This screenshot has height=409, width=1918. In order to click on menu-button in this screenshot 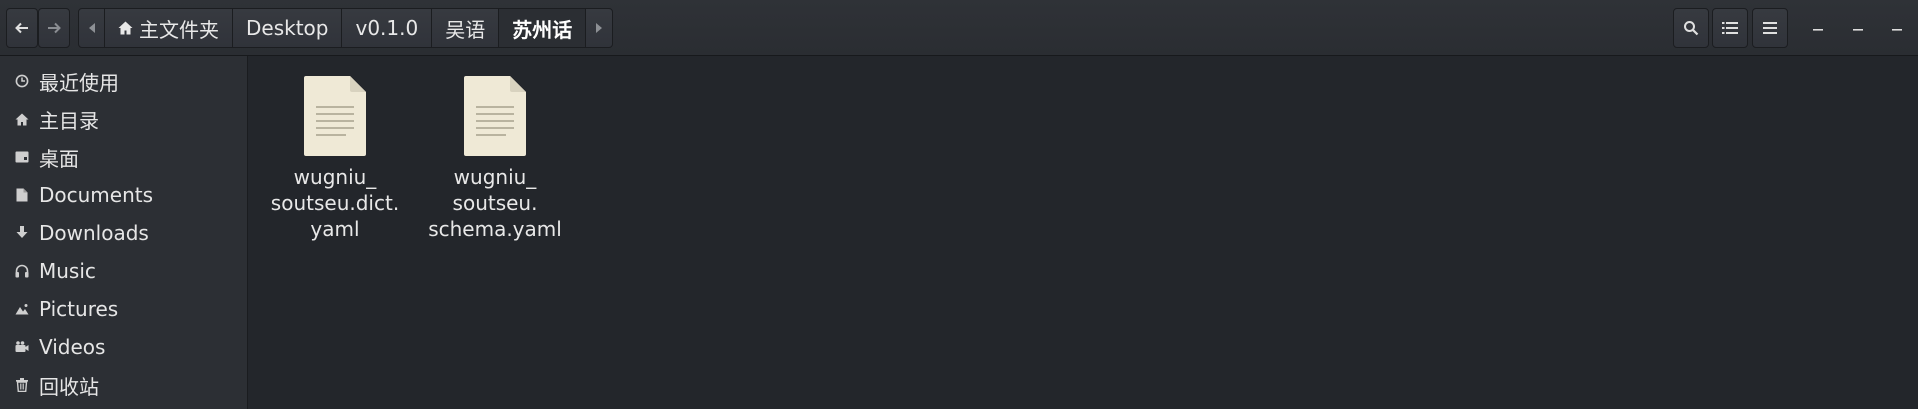, I will do `click(1770, 28)`.